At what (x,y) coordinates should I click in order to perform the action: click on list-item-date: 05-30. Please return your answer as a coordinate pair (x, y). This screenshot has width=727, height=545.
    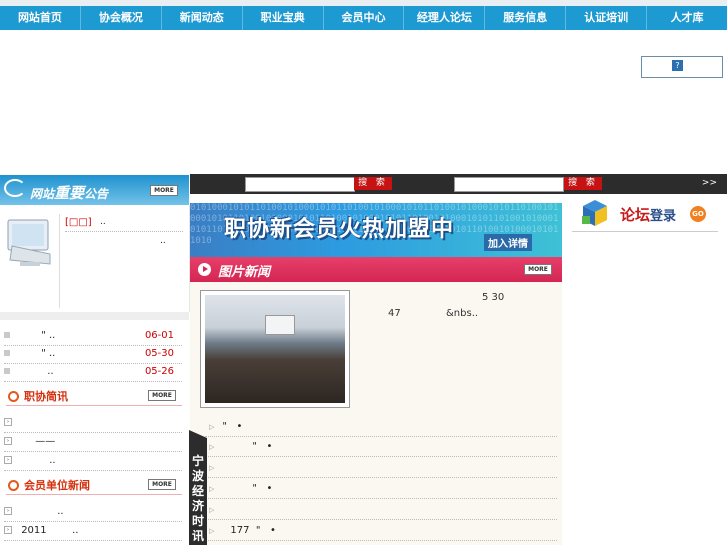
    Looking at the image, I should click on (159, 353).